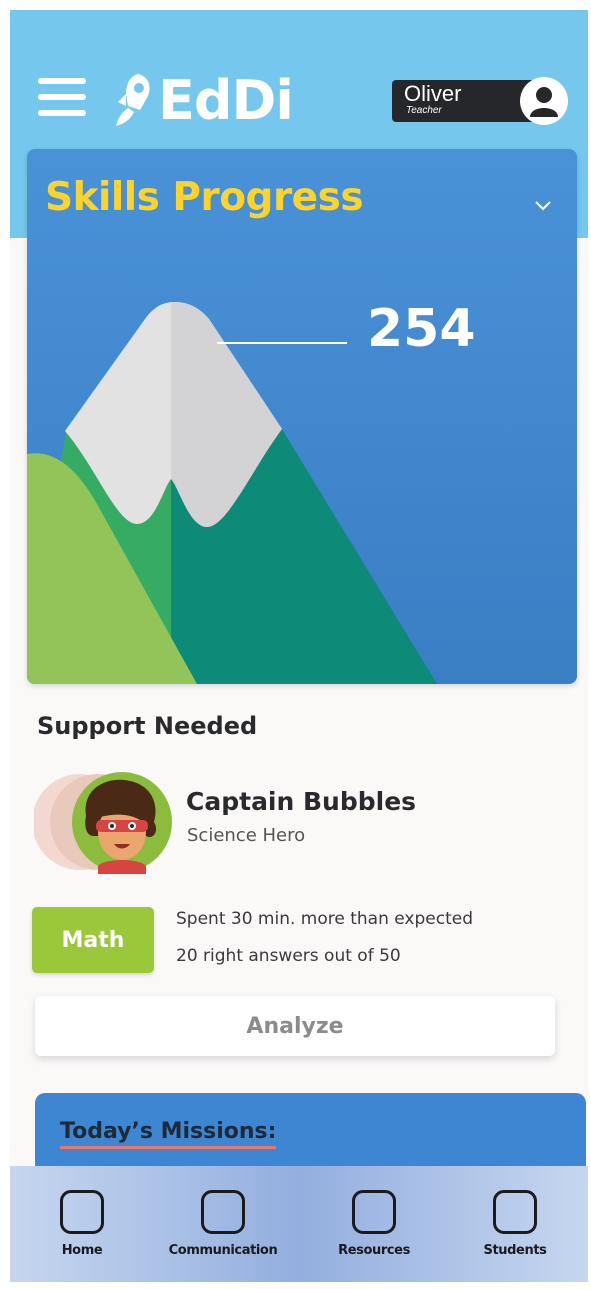  Describe the element at coordinates (424, 110) in the screenshot. I see `user-role: Teacher` at that location.